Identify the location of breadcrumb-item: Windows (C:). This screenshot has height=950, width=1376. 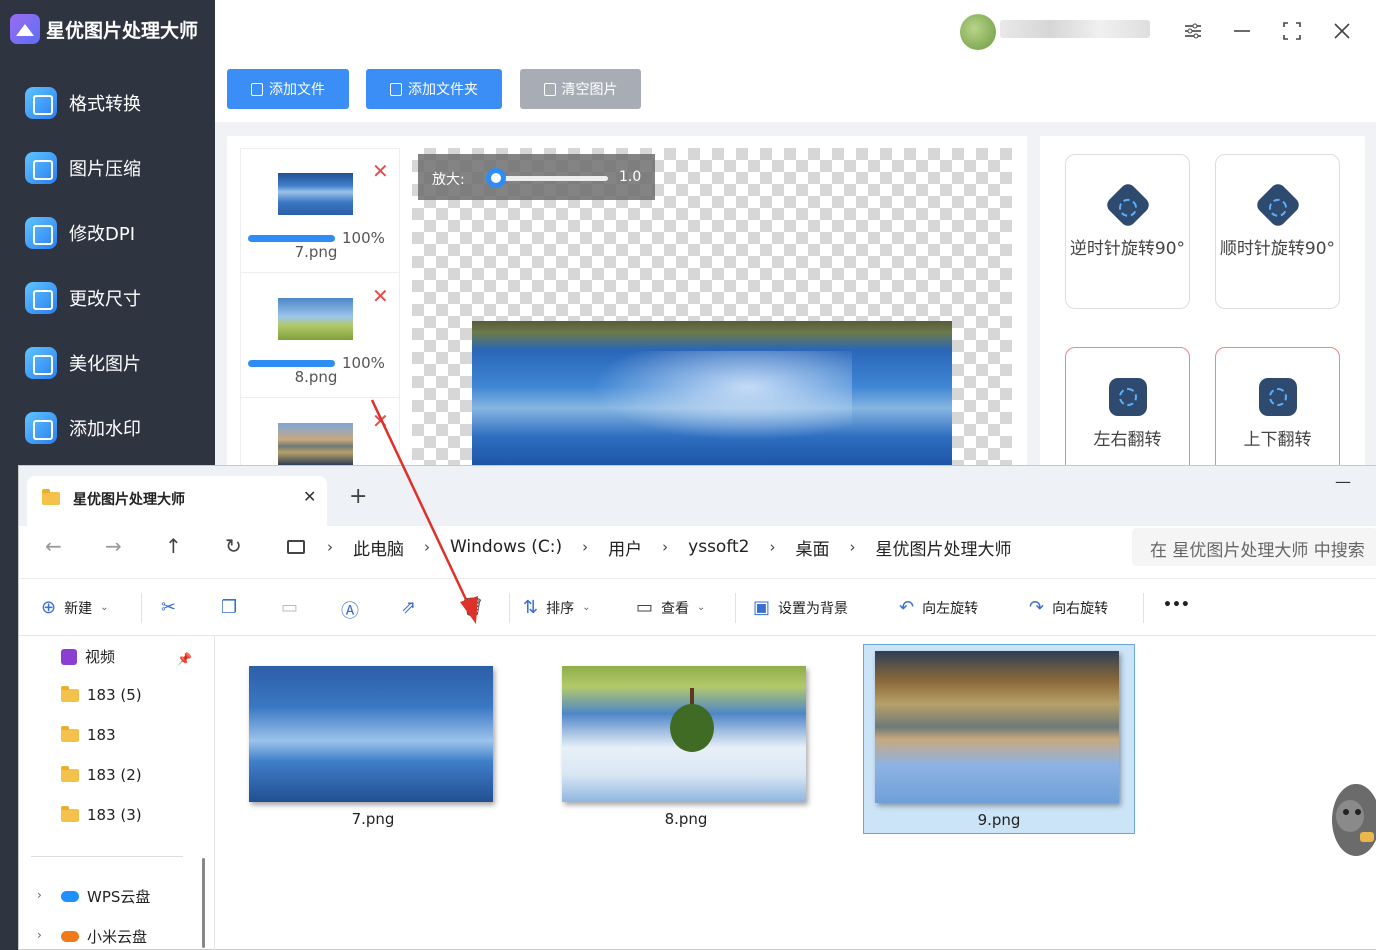
(506, 547).